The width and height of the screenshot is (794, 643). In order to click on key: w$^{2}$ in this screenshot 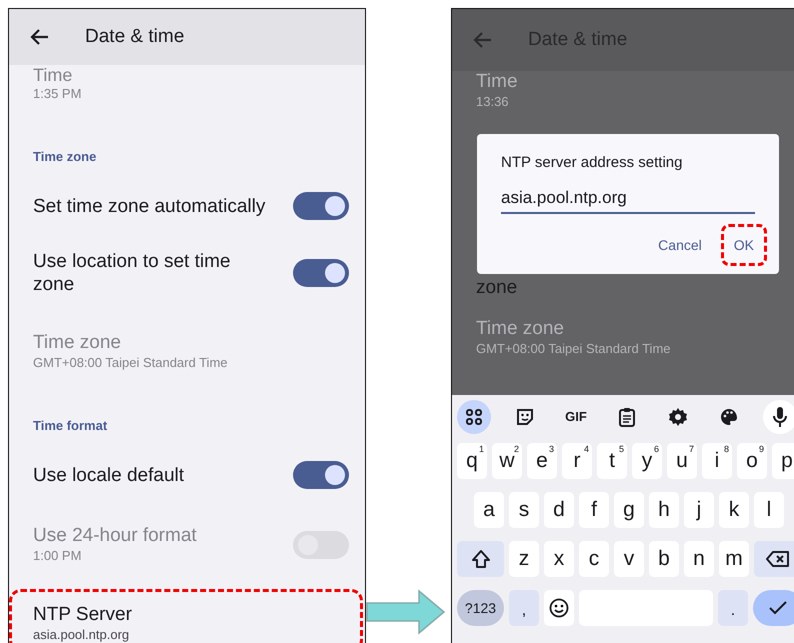, I will do `click(507, 461)`.